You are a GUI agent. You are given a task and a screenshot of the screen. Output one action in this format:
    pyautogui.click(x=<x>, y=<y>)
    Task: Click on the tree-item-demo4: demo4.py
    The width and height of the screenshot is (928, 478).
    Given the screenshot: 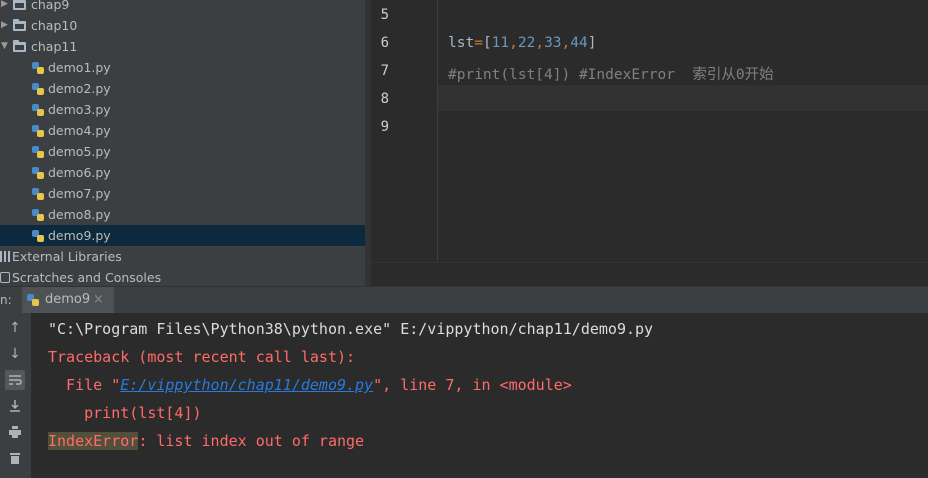 What is the action you would take?
    pyautogui.click(x=185, y=130)
    